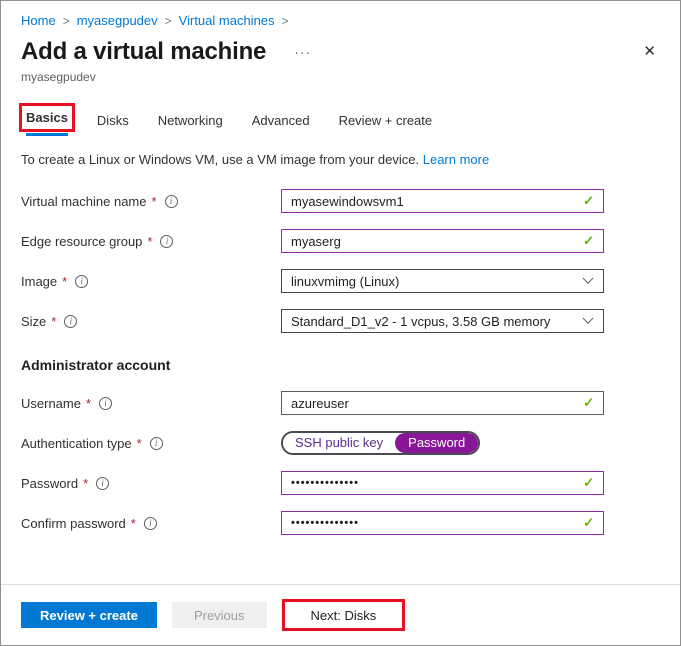 The height and width of the screenshot is (646, 681). I want to click on tab-review-create: Review + create, so click(386, 124).